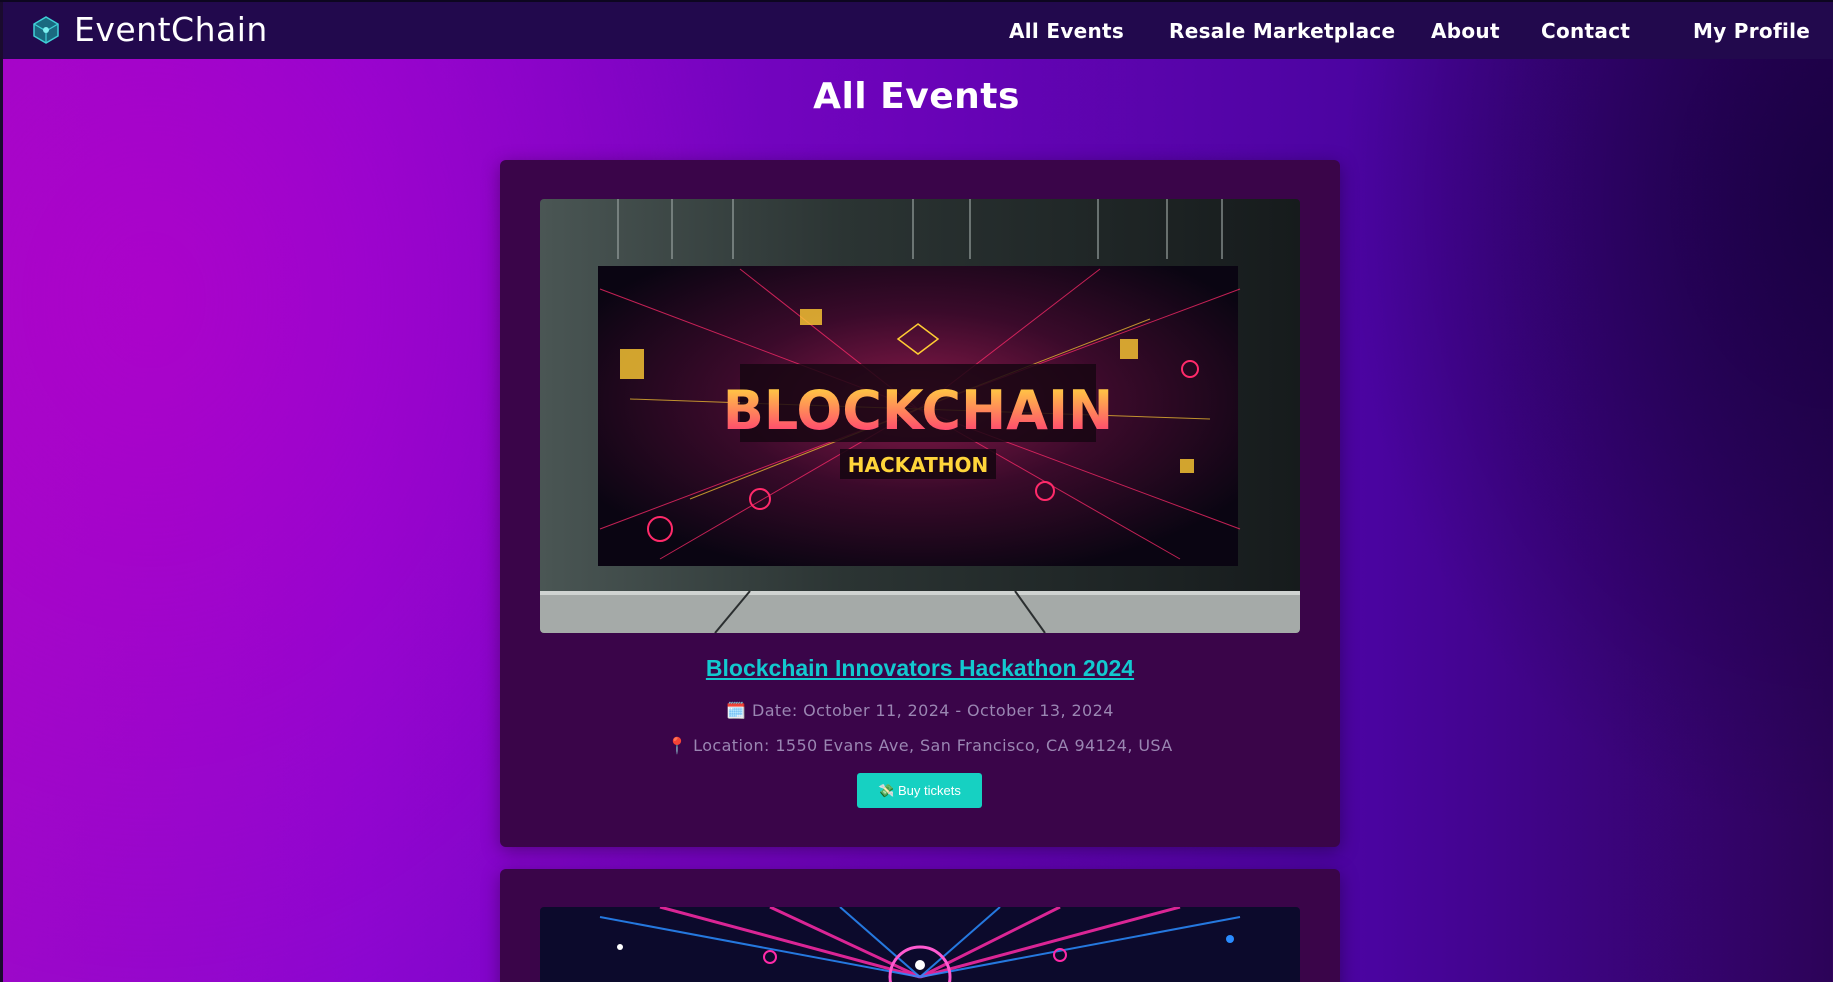 The height and width of the screenshot is (982, 1833). What do you see at coordinates (46, 30) in the screenshot?
I see `cube-logo-icon` at bounding box center [46, 30].